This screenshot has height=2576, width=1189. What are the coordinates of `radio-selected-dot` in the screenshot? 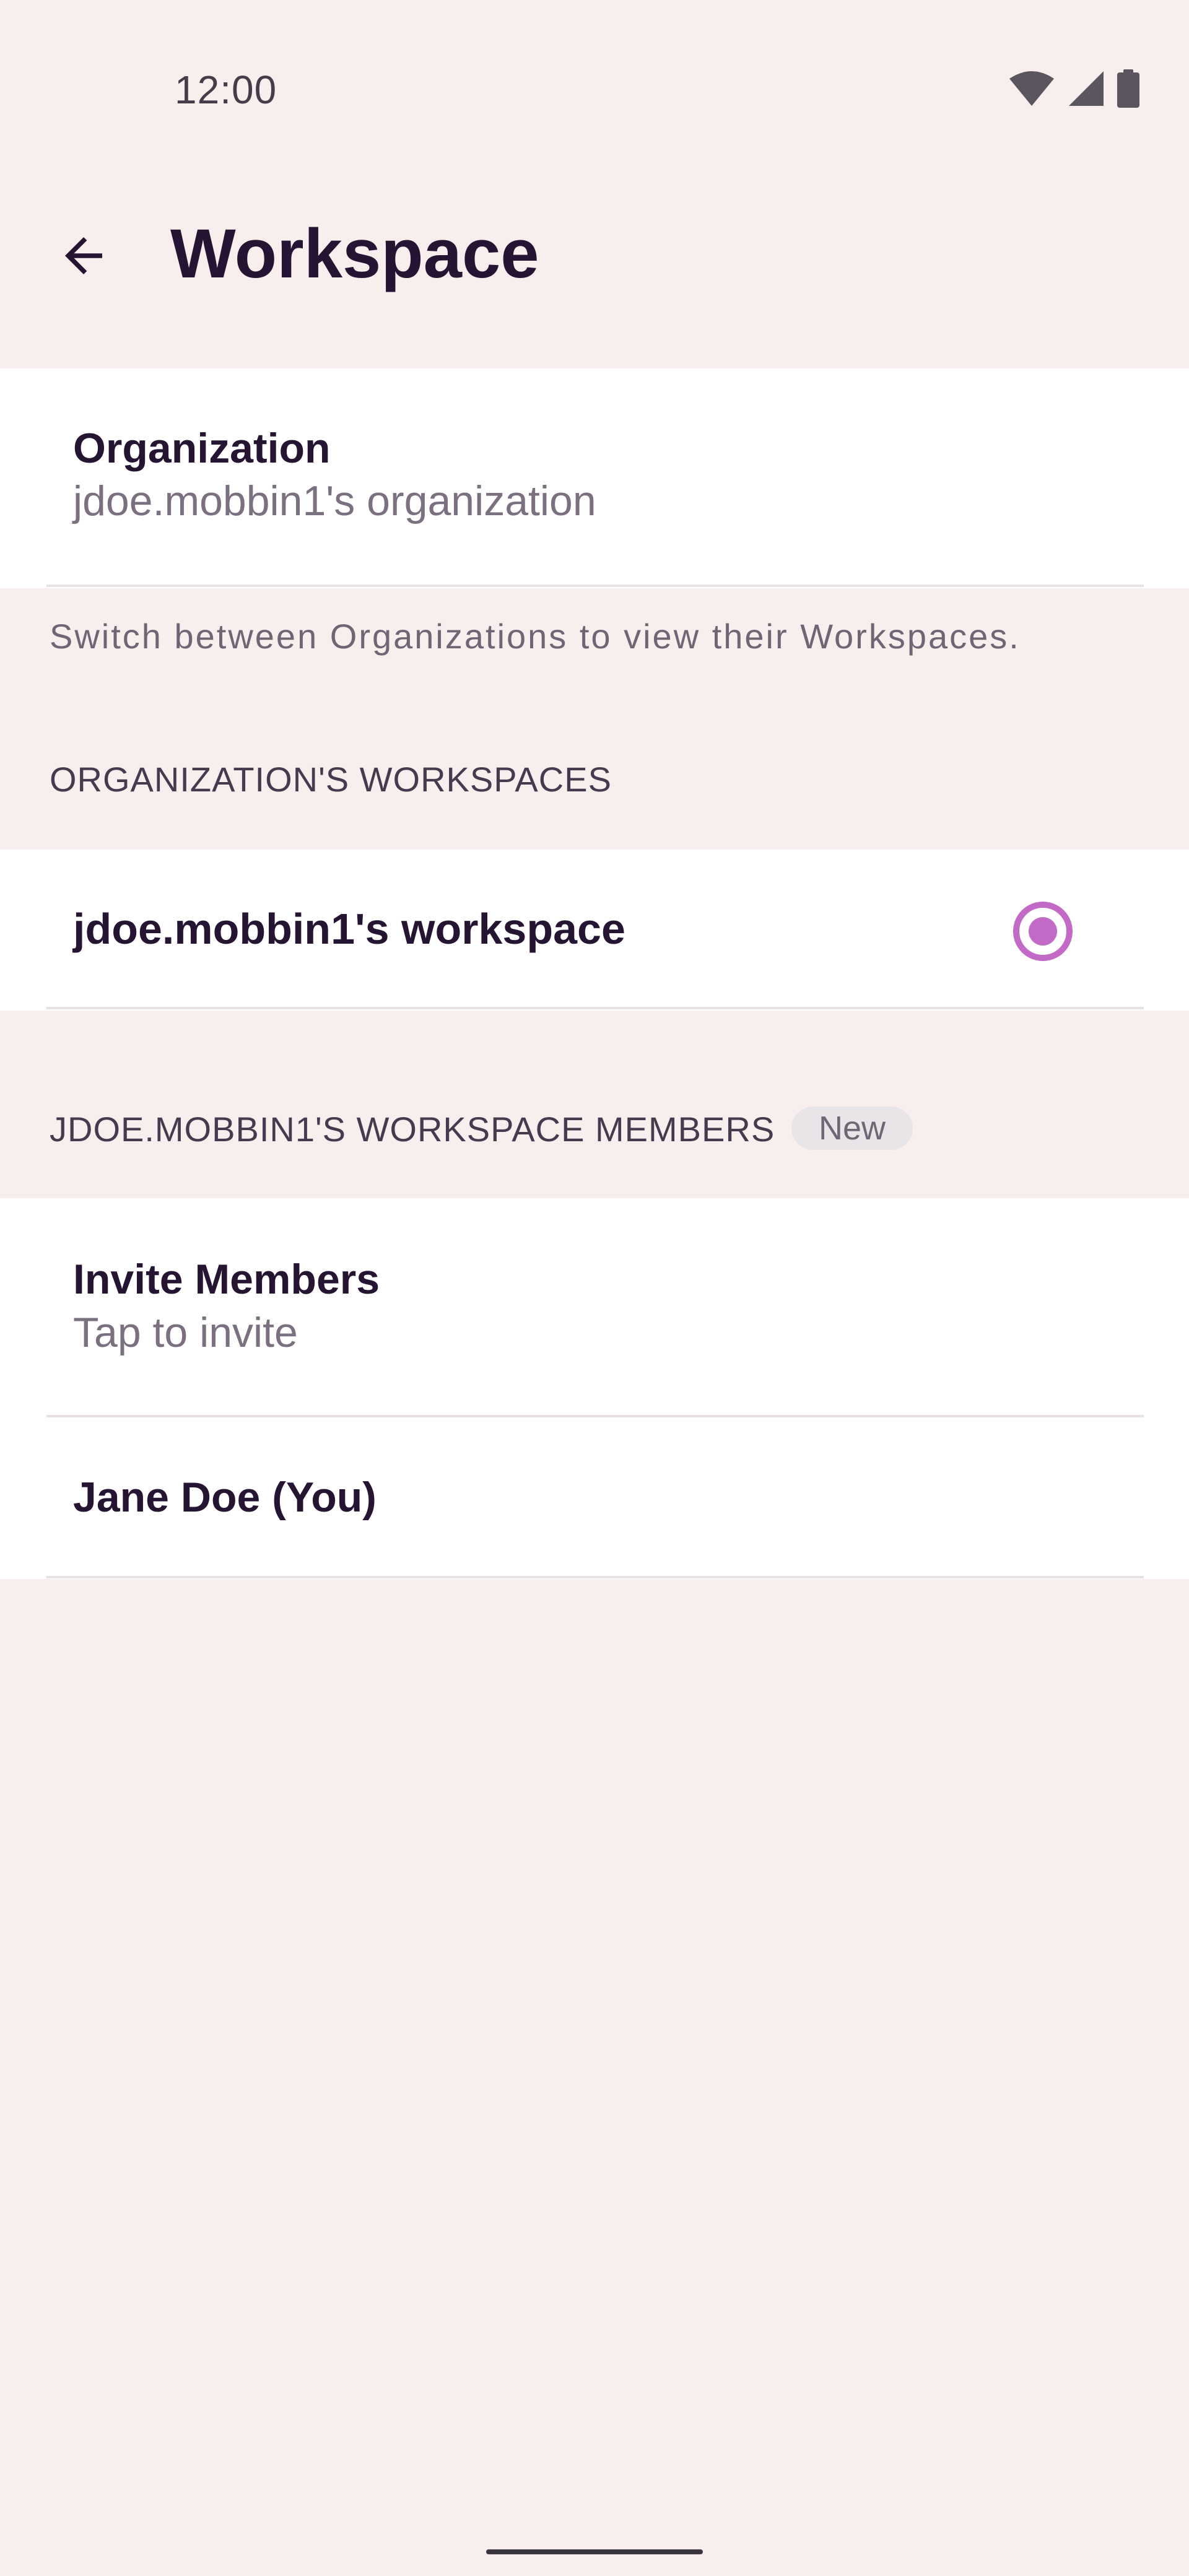 It's located at (1043, 931).